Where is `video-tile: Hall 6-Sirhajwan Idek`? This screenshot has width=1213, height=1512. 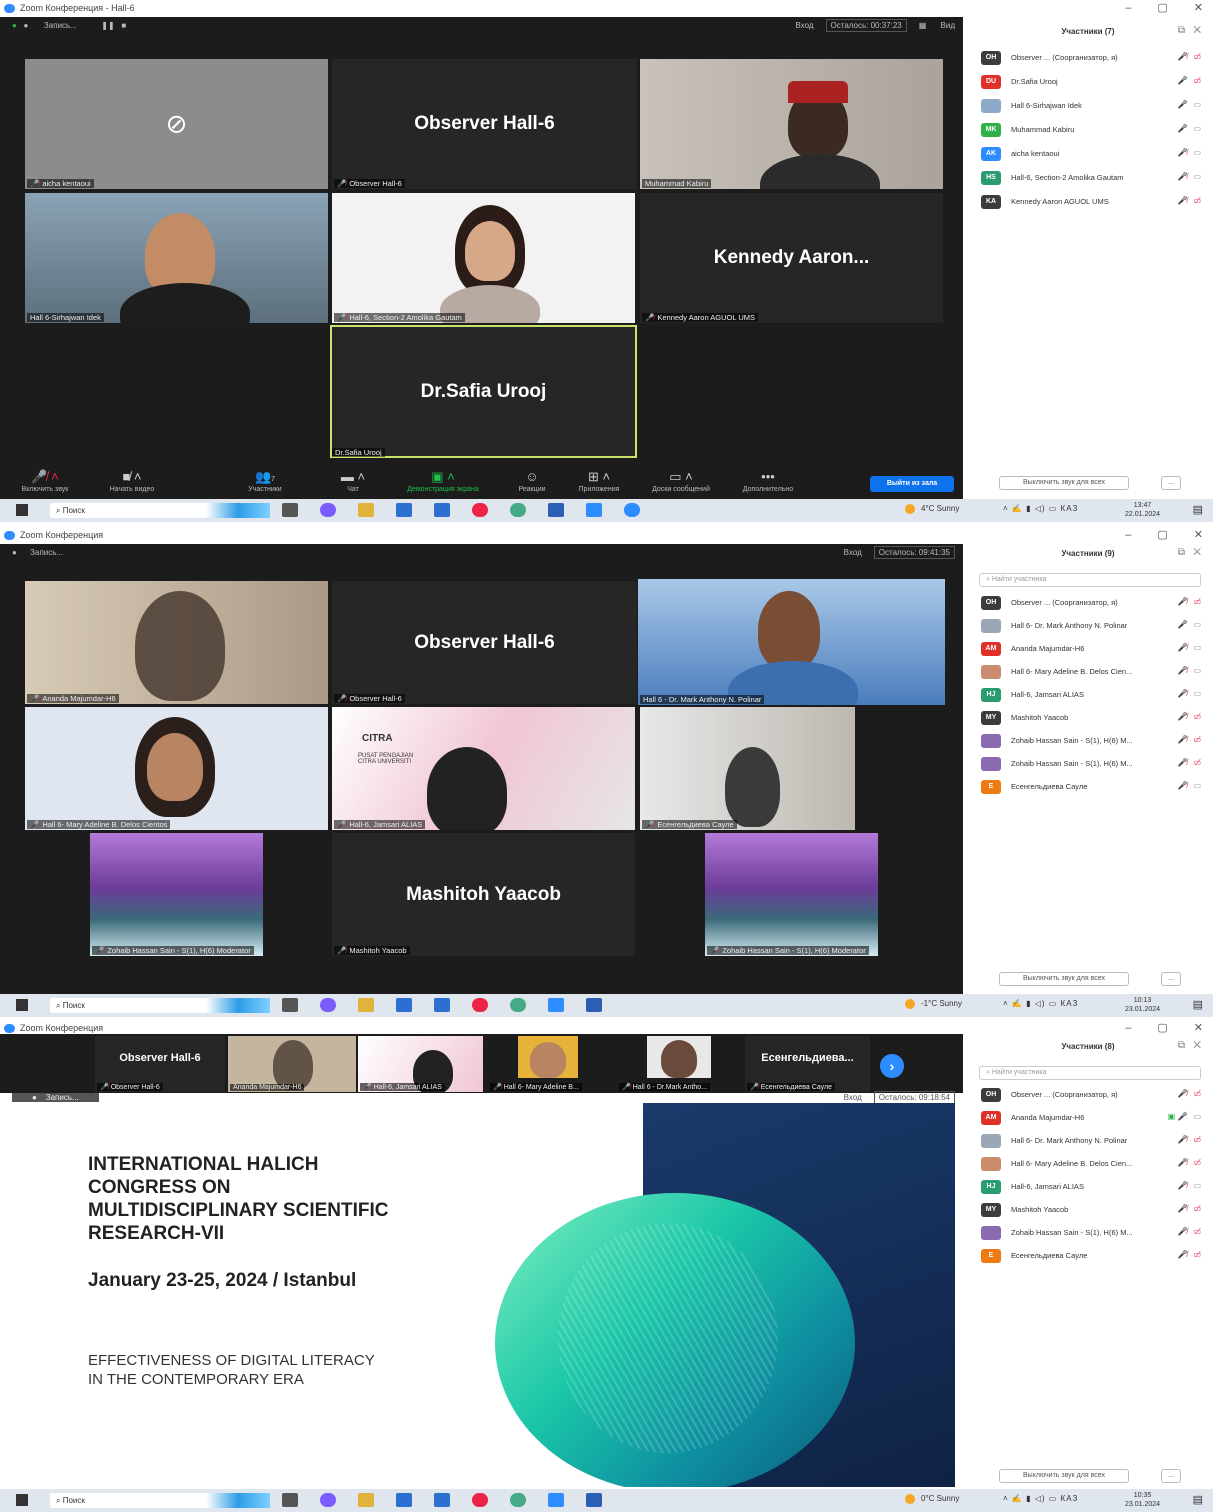
video-tile: Hall 6-Sirhajwan Idek is located at coordinates (176, 258).